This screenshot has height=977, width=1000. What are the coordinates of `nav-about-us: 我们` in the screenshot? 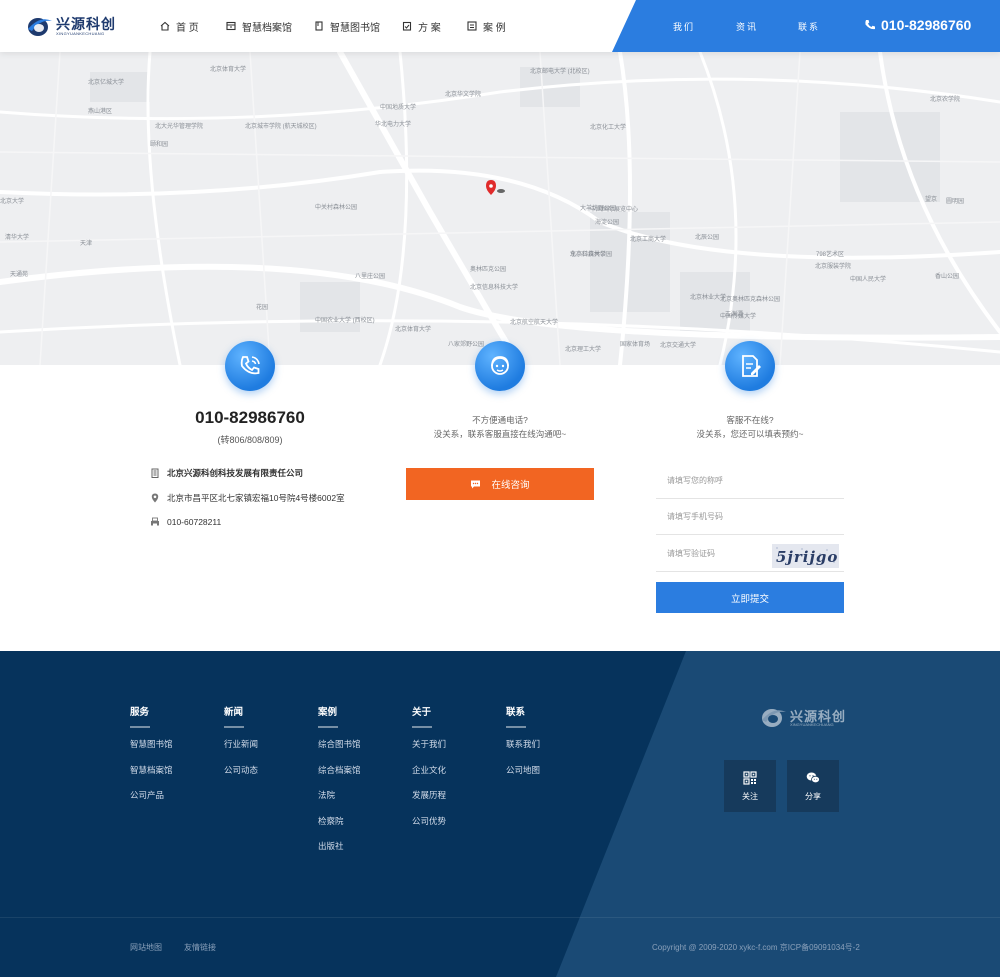 It's located at (684, 26).